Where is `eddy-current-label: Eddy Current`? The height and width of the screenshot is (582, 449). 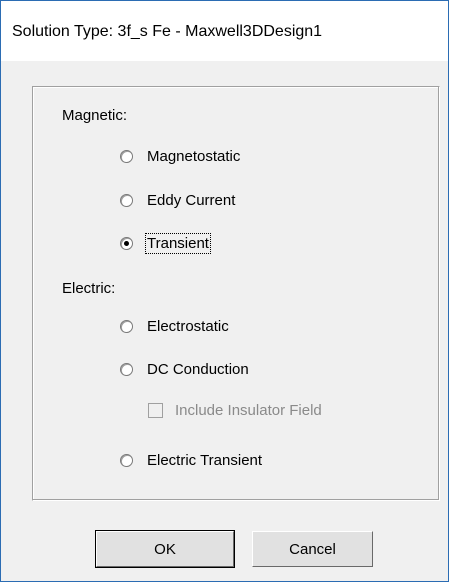
eddy-current-label: Eddy Current is located at coordinates (191, 200).